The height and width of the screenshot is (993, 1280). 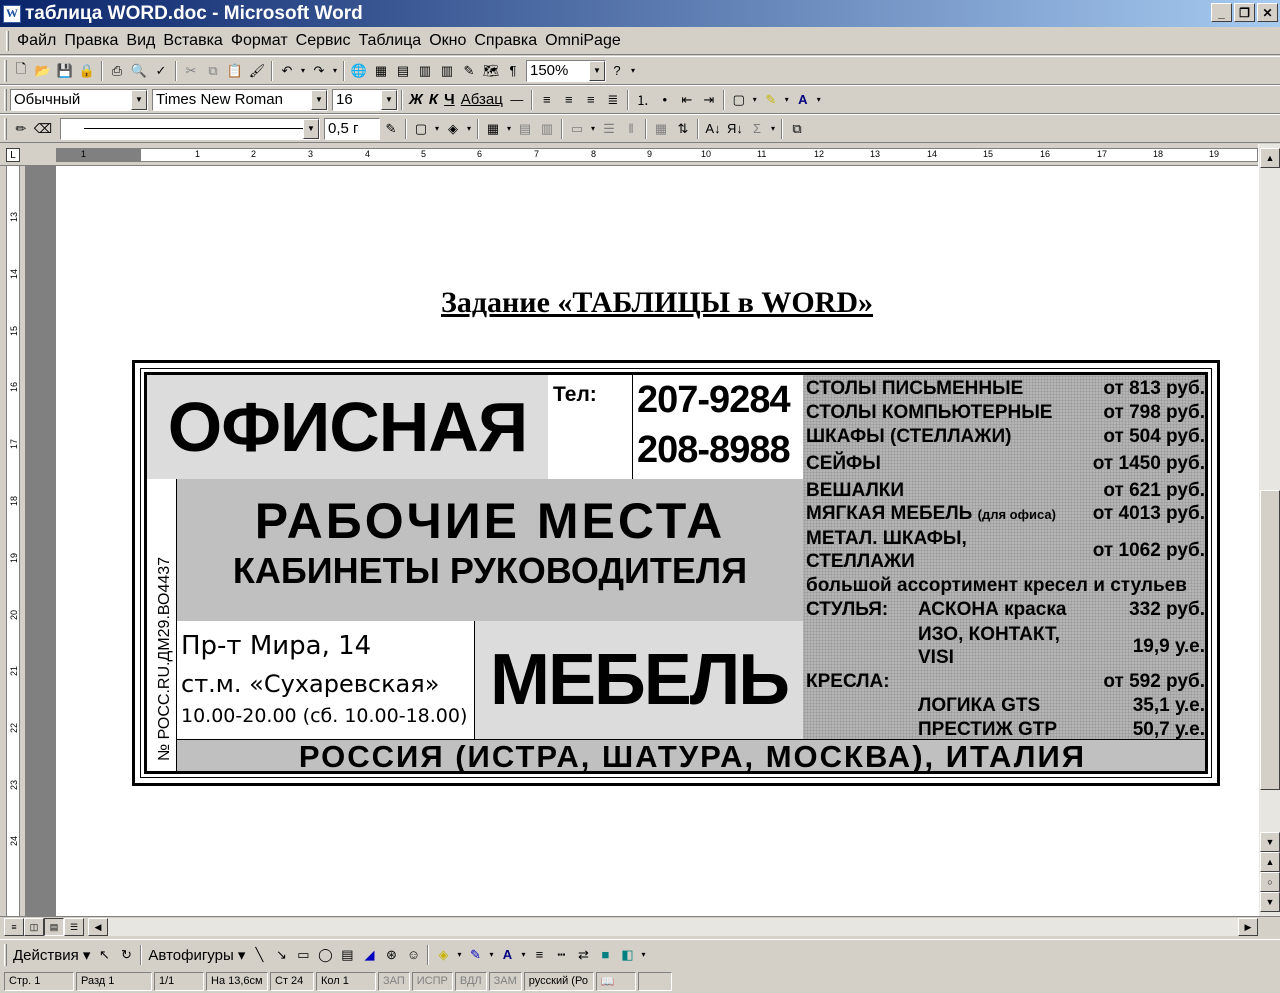 What do you see at coordinates (735, 129) in the screenshot?
I see `sort-descending-icon: Я↓` at bounding box center [735, 129].